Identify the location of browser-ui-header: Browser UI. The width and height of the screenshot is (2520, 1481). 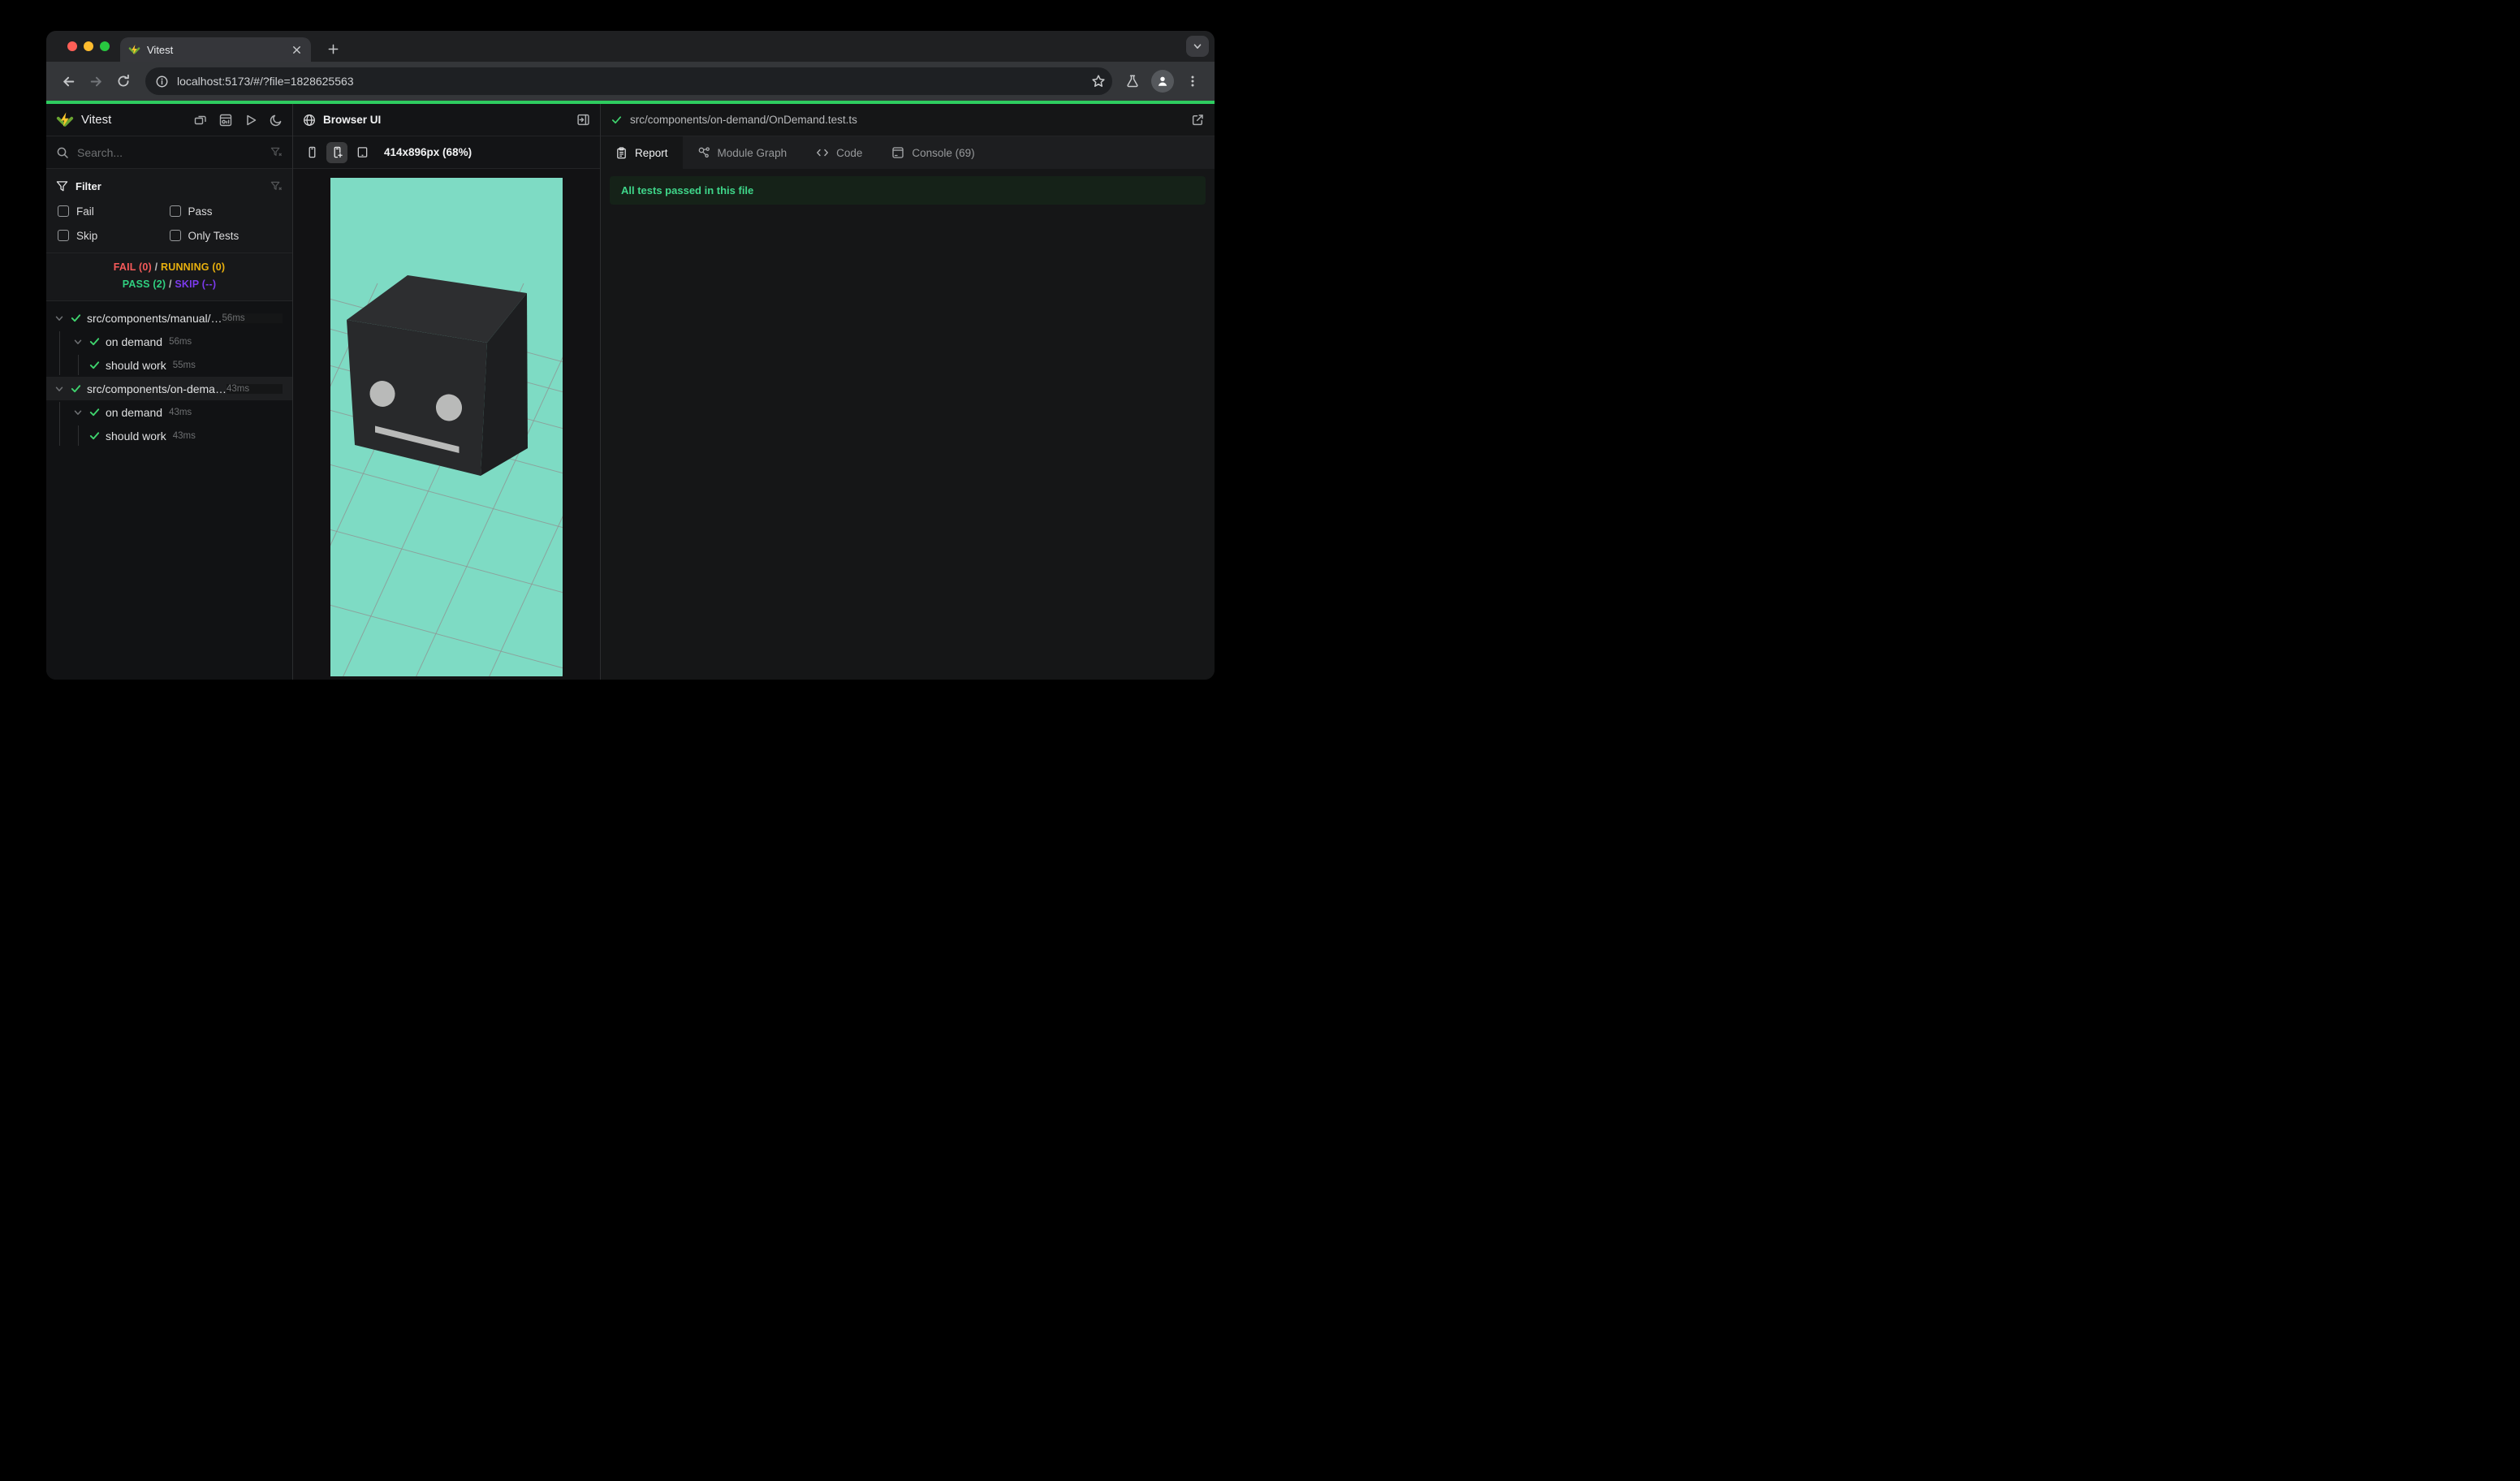
(446, 120).